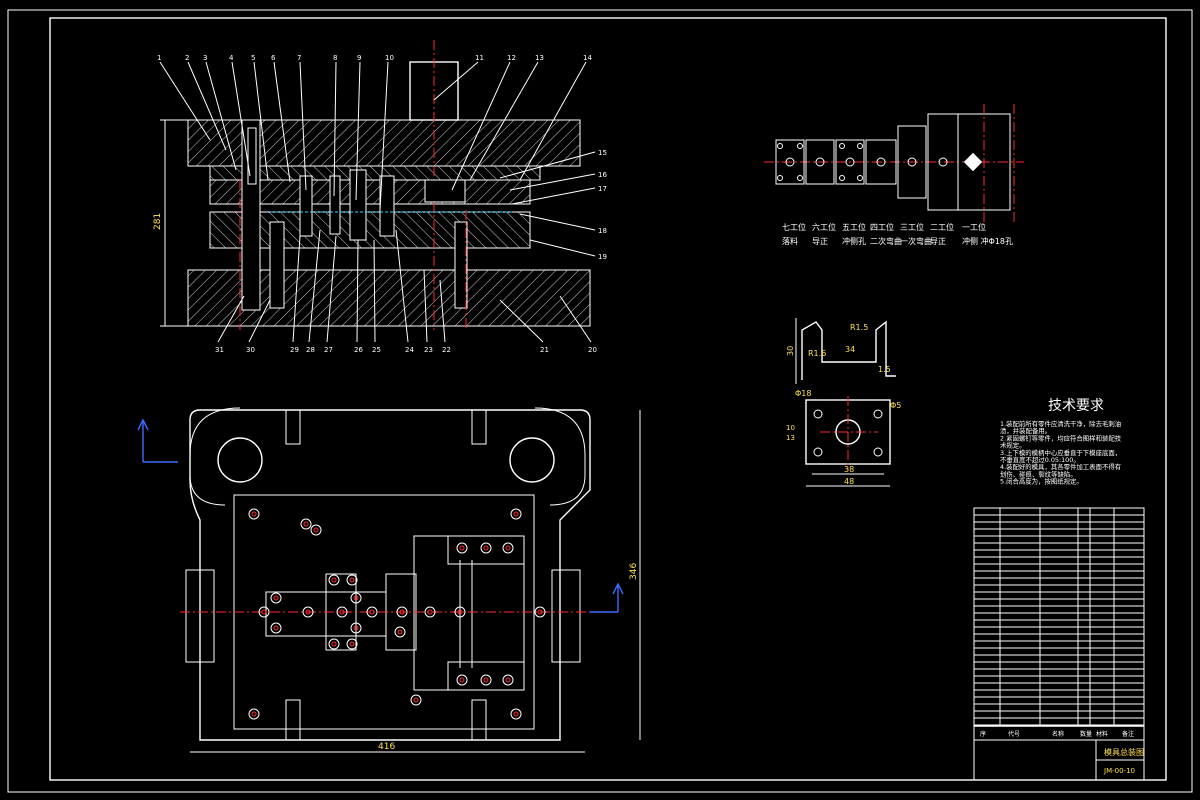  Describe the element at coordinates (987, 241) in the screenshot. I see `station-operation: 冲侧 冲Φ18孔` at that location.